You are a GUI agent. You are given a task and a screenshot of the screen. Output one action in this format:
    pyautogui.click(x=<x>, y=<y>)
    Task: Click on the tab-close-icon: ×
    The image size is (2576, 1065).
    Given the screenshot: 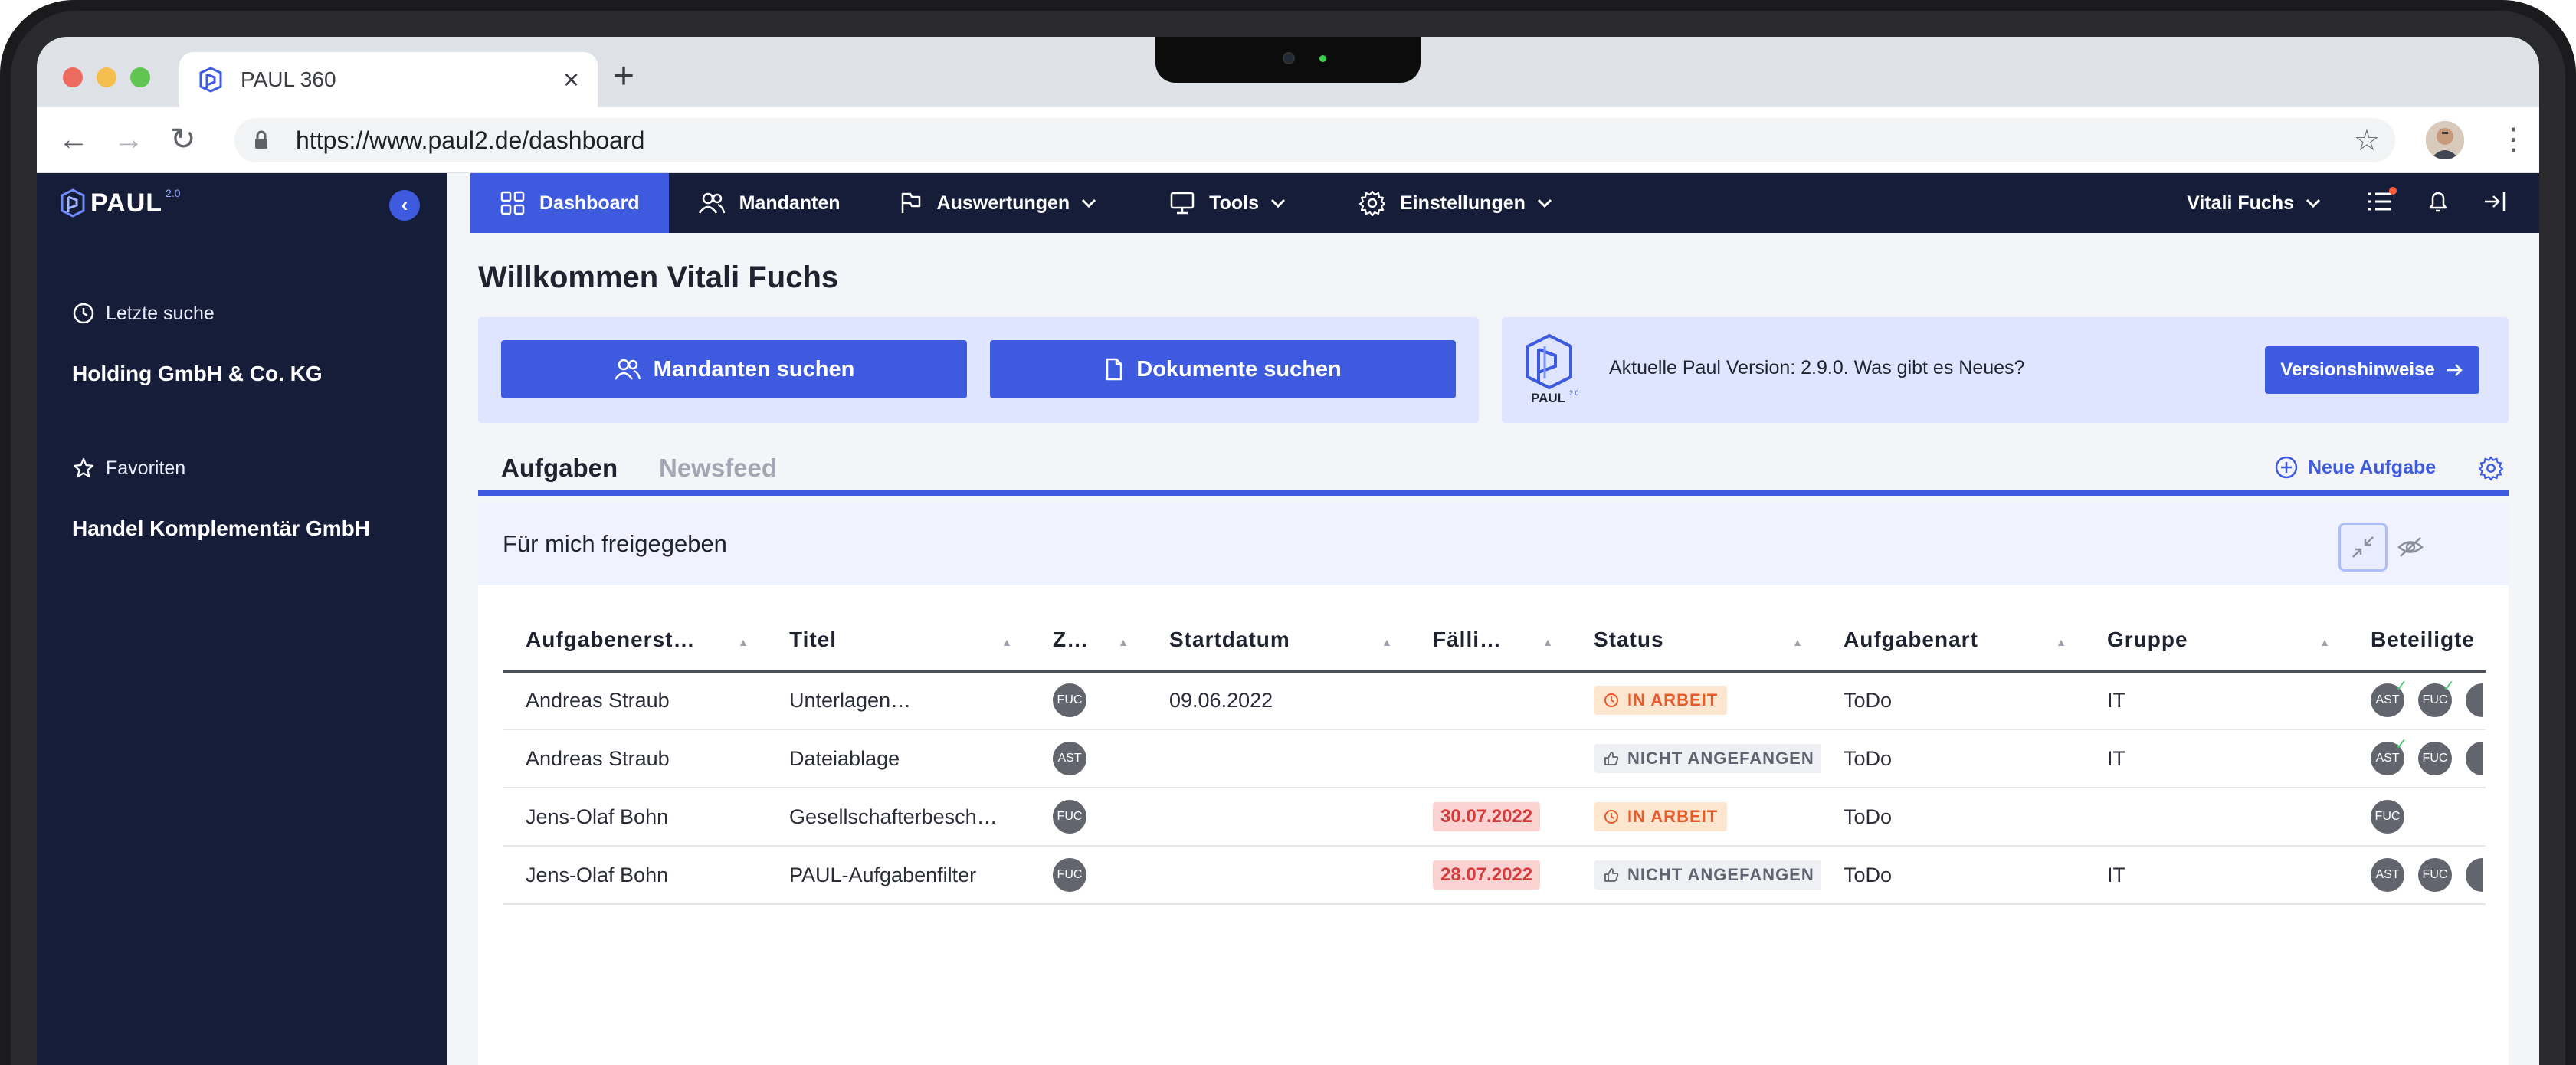 What is the action you would take?
    pyautogui.click(x=571, y=79)
    